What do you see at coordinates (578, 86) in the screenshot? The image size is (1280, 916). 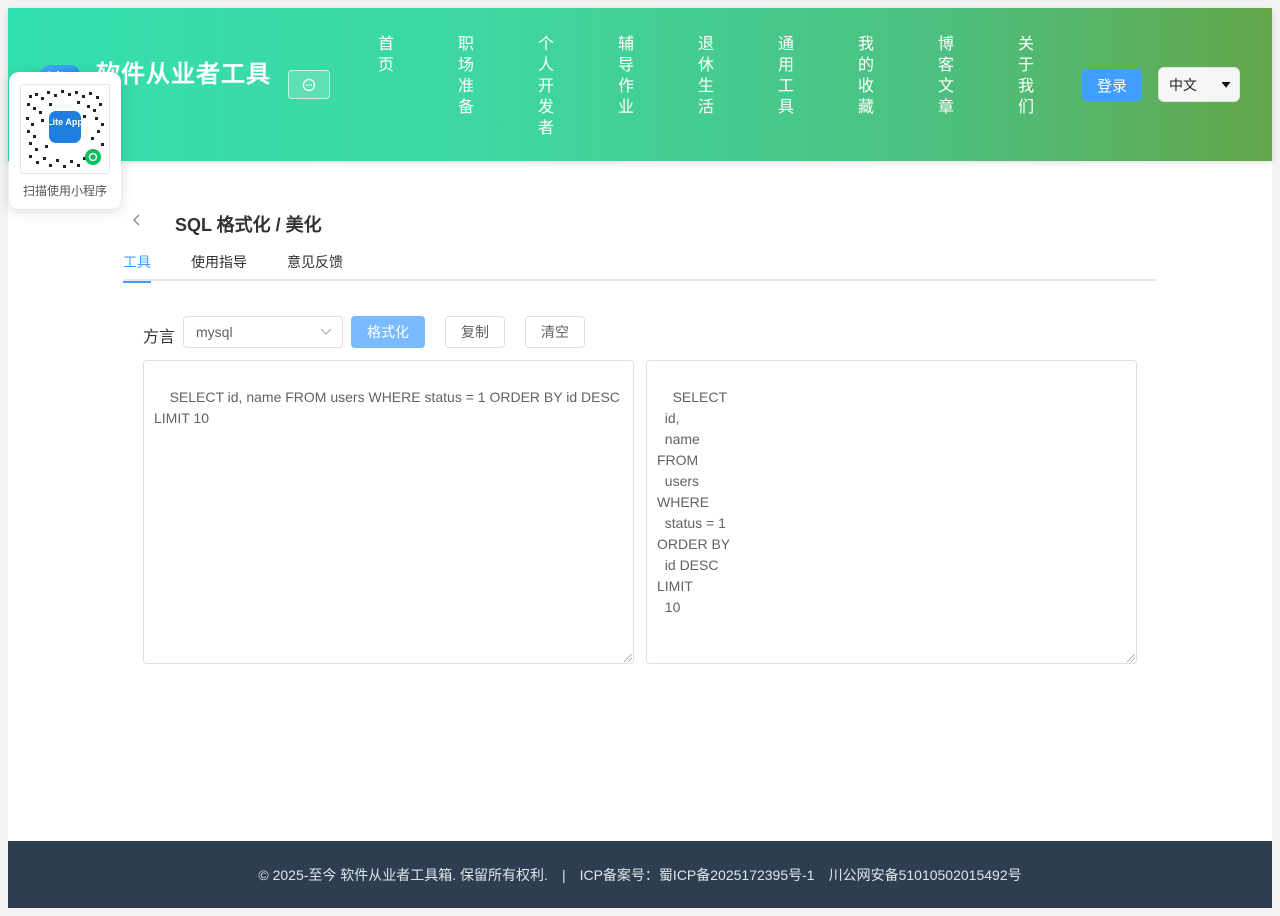 I see `nav-item: 个人开发者` at bounding box center [578, 86].